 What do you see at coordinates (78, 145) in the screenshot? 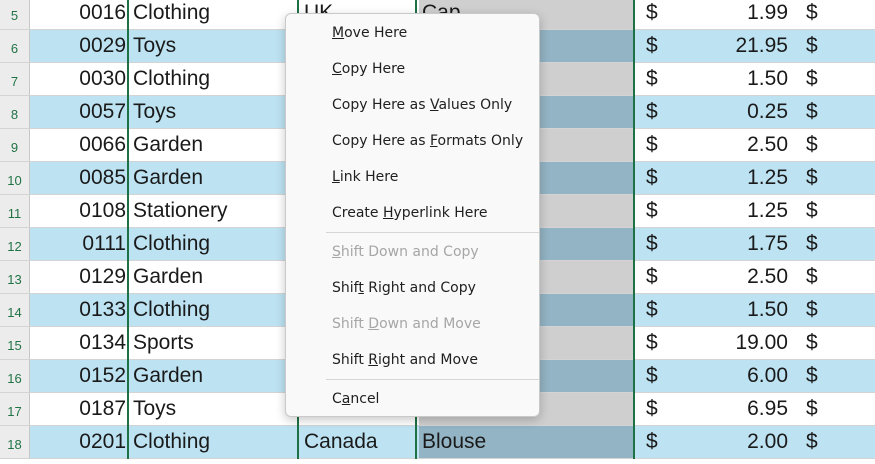
I see `cell-id: 0066` at bounding box center [78, 145].